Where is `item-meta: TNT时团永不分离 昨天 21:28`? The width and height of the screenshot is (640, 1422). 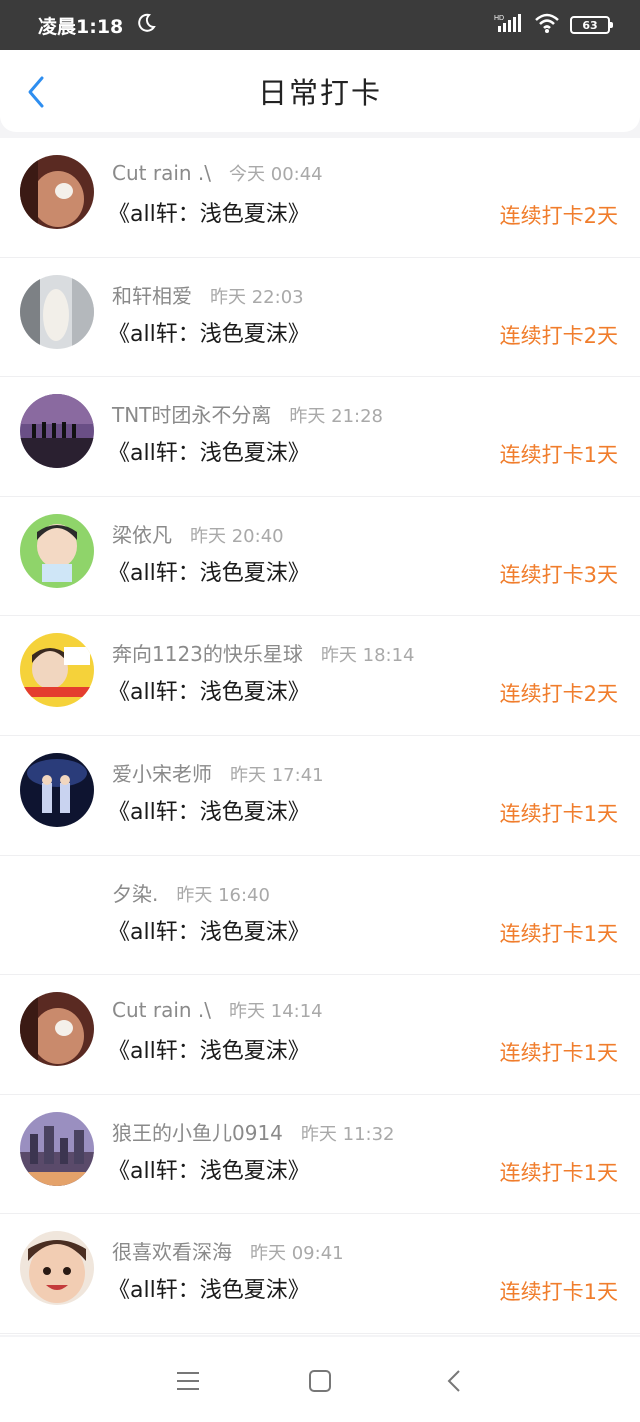
item-meta: TNT时团永不分离 昨天 21:28 is located at coordinates (247, 413).